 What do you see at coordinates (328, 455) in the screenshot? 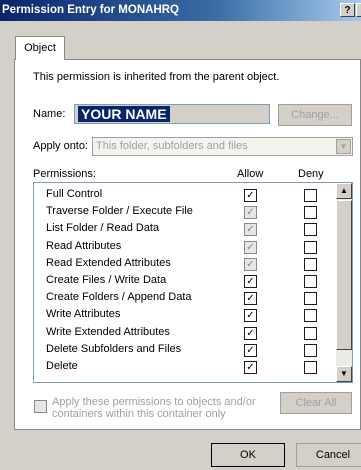
I see `cancel-button: Cancel` at bounding box center [328, 455].